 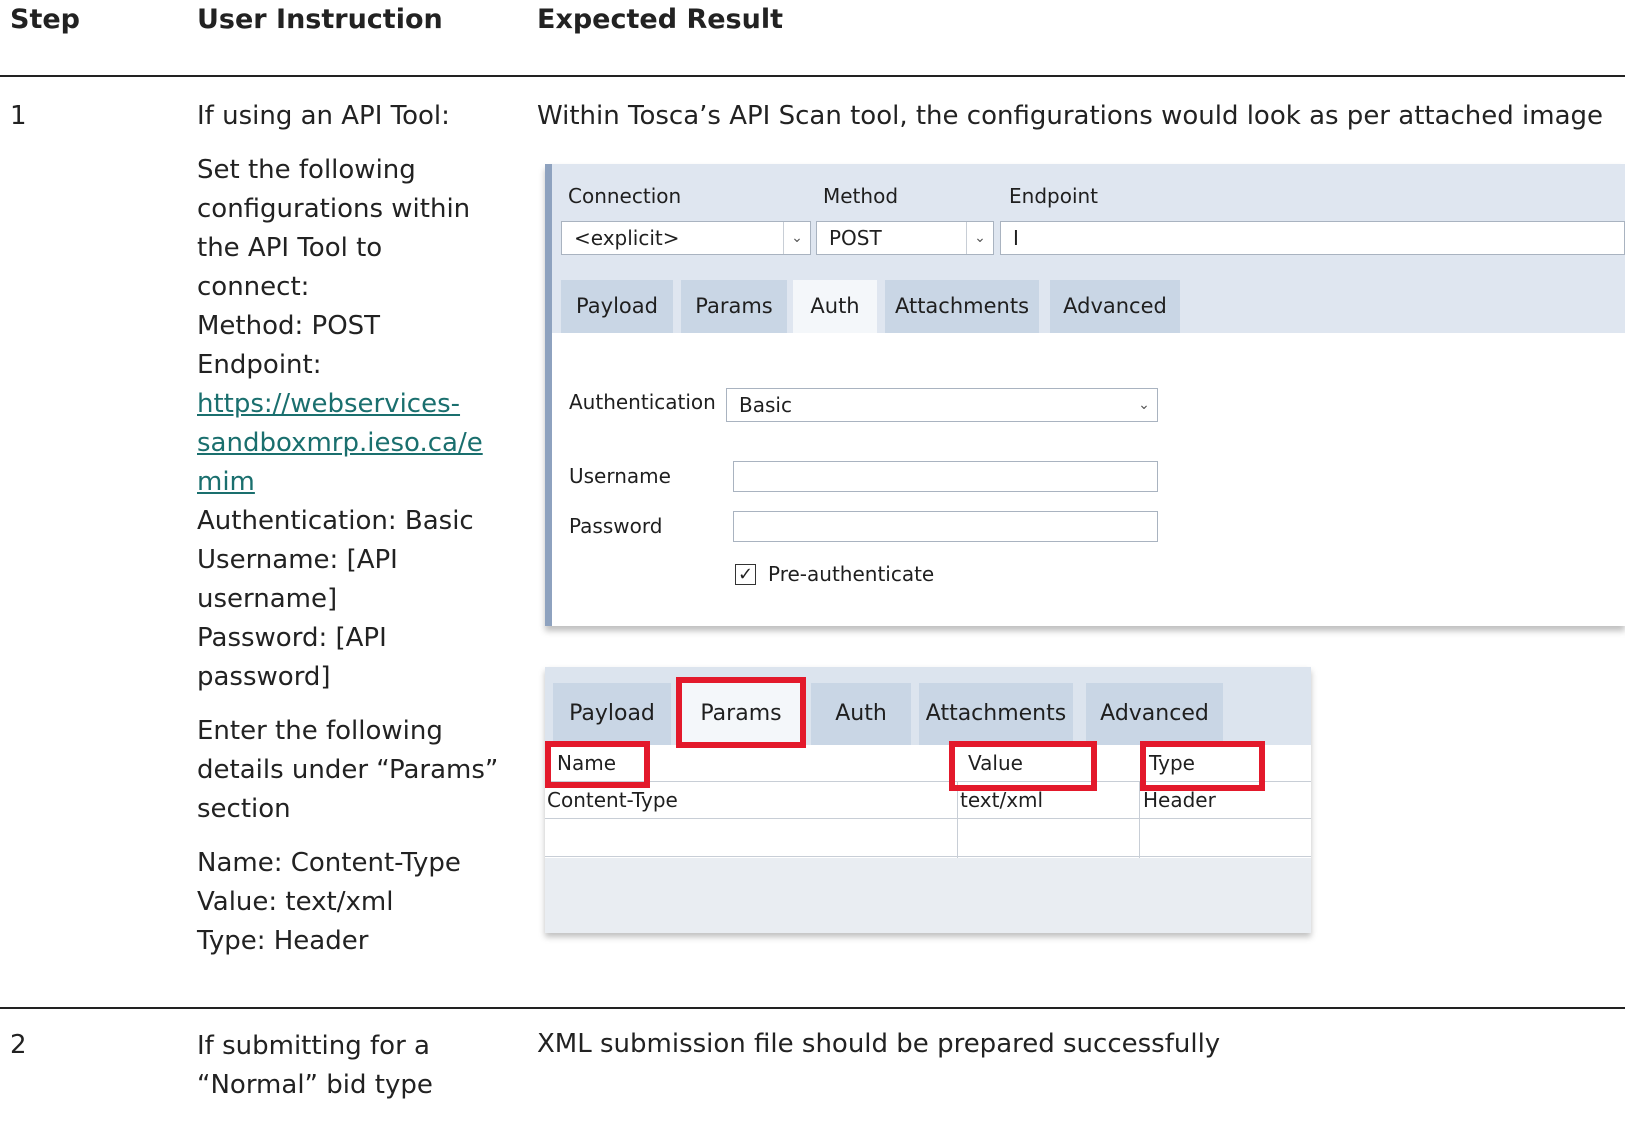 What do you see at coordinates (1054, 196) in the screenshot?
I see `endpoint-label: Endpoint` at bounding box center [1054, 196].